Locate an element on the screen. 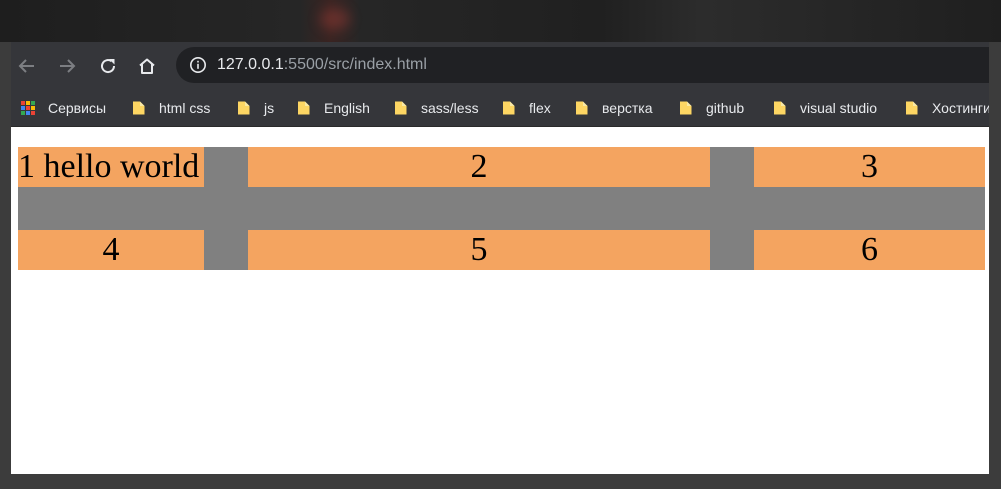  bookmark-label: html css is located at coordinates (185, 108).